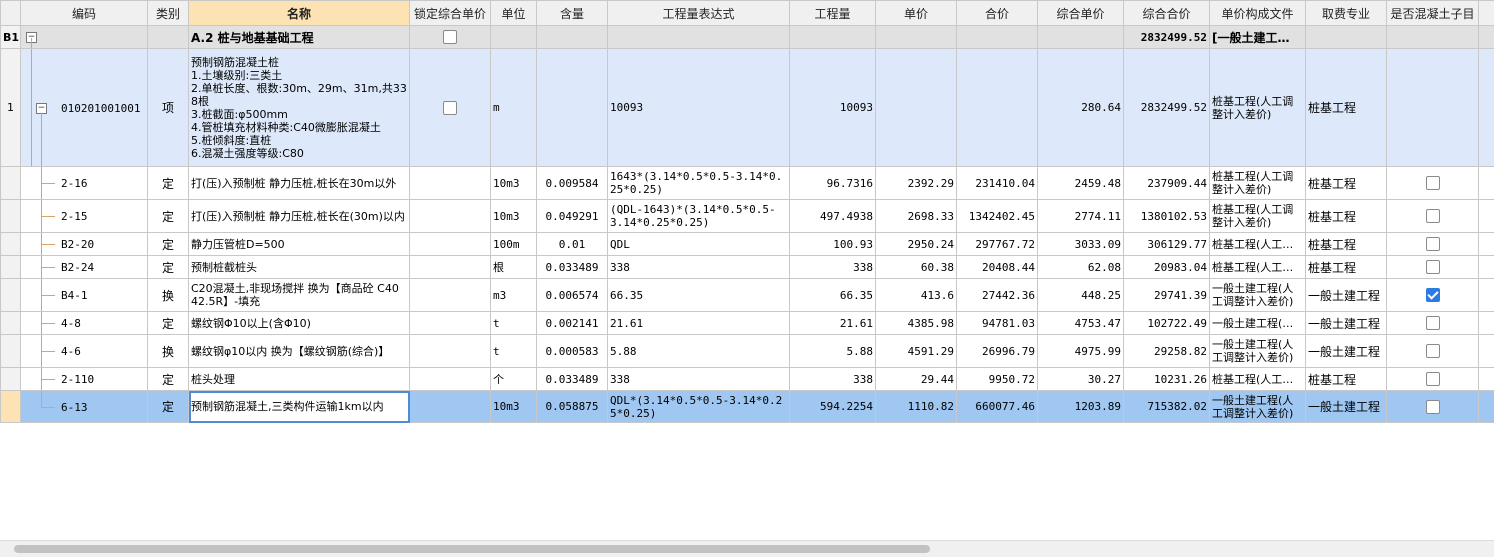  I want to click on quantity-cell: 10093, so click(833, 108).